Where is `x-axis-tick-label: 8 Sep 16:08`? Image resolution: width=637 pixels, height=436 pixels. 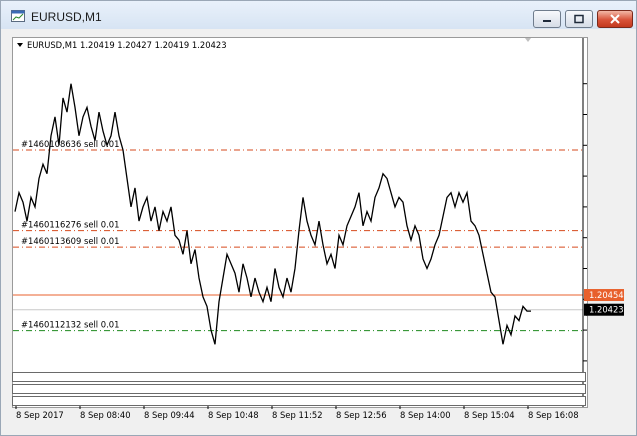 x-axis-tick-label: 8 Sep 16:08 is located at coordinates (553, 415).